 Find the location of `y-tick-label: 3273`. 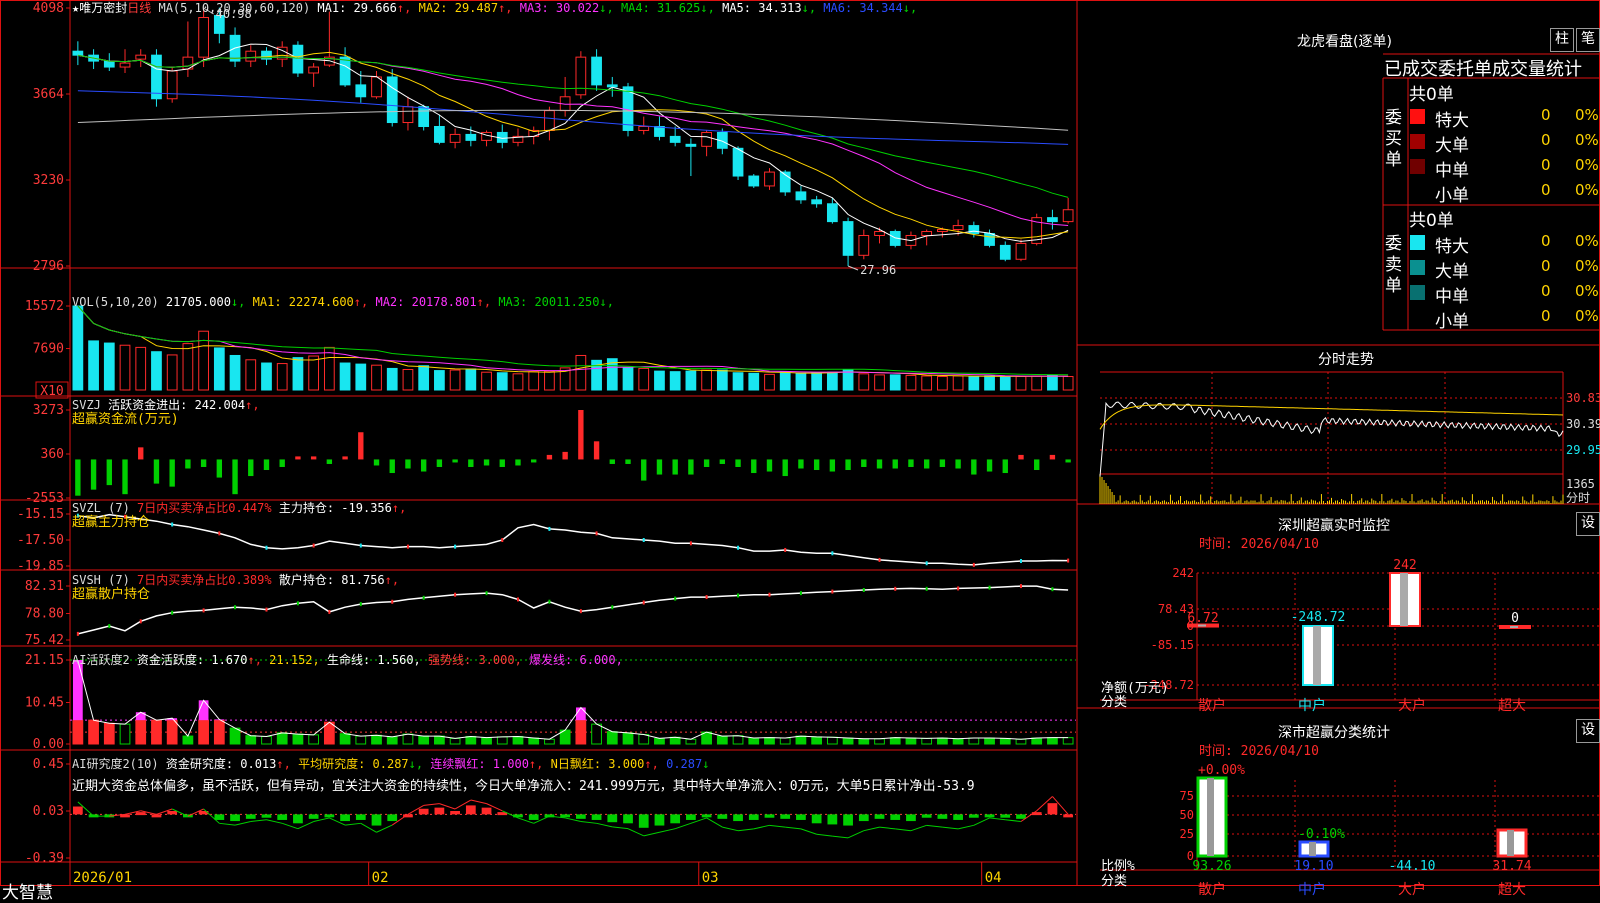

y-tick-label: 3273 is located at coordinates (48, 410).